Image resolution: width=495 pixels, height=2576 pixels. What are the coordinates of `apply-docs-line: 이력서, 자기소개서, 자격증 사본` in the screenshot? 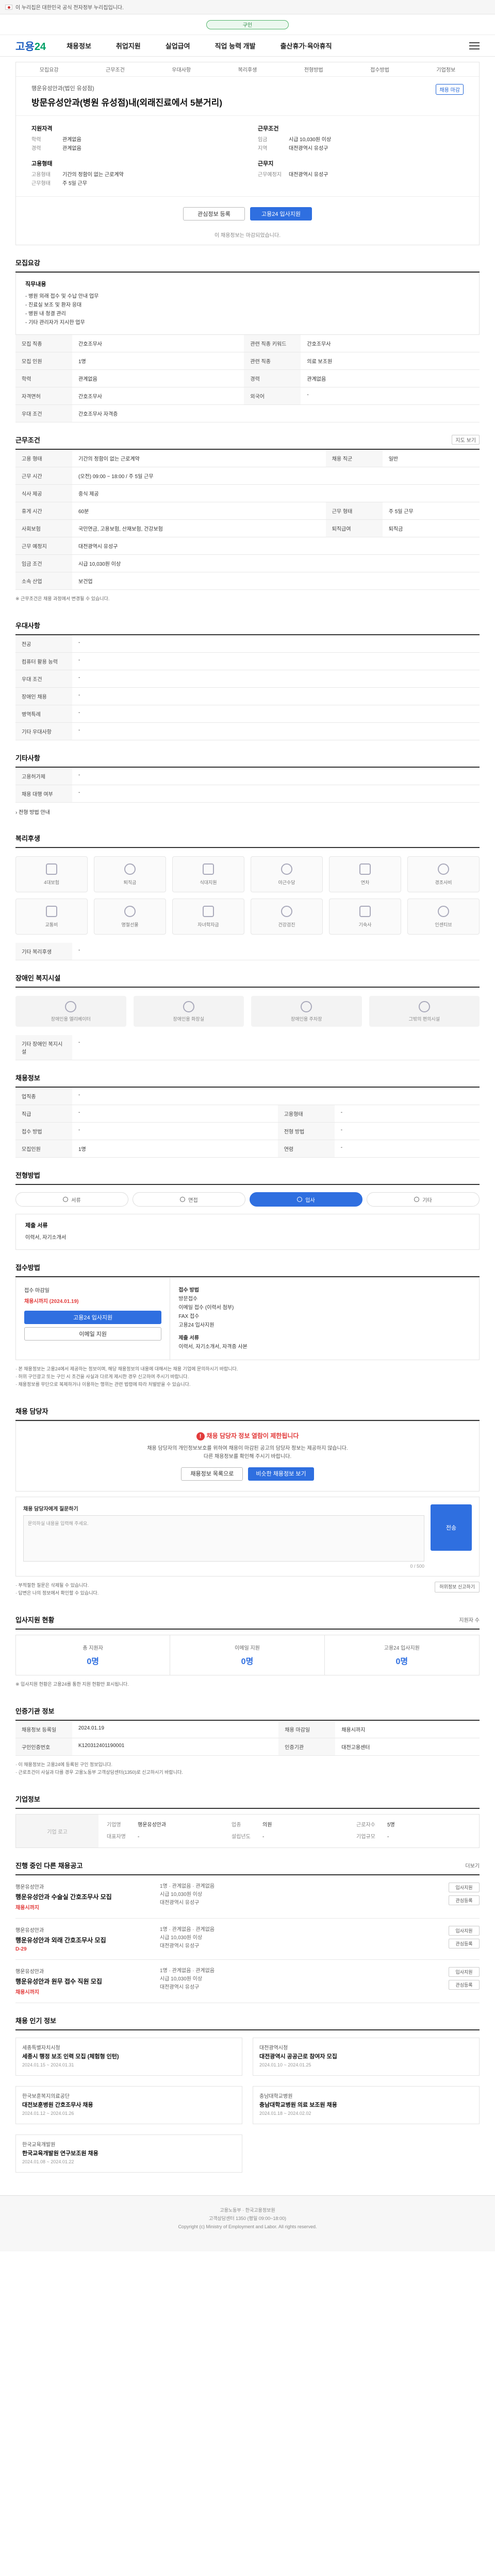 It's located at (213, 1347).